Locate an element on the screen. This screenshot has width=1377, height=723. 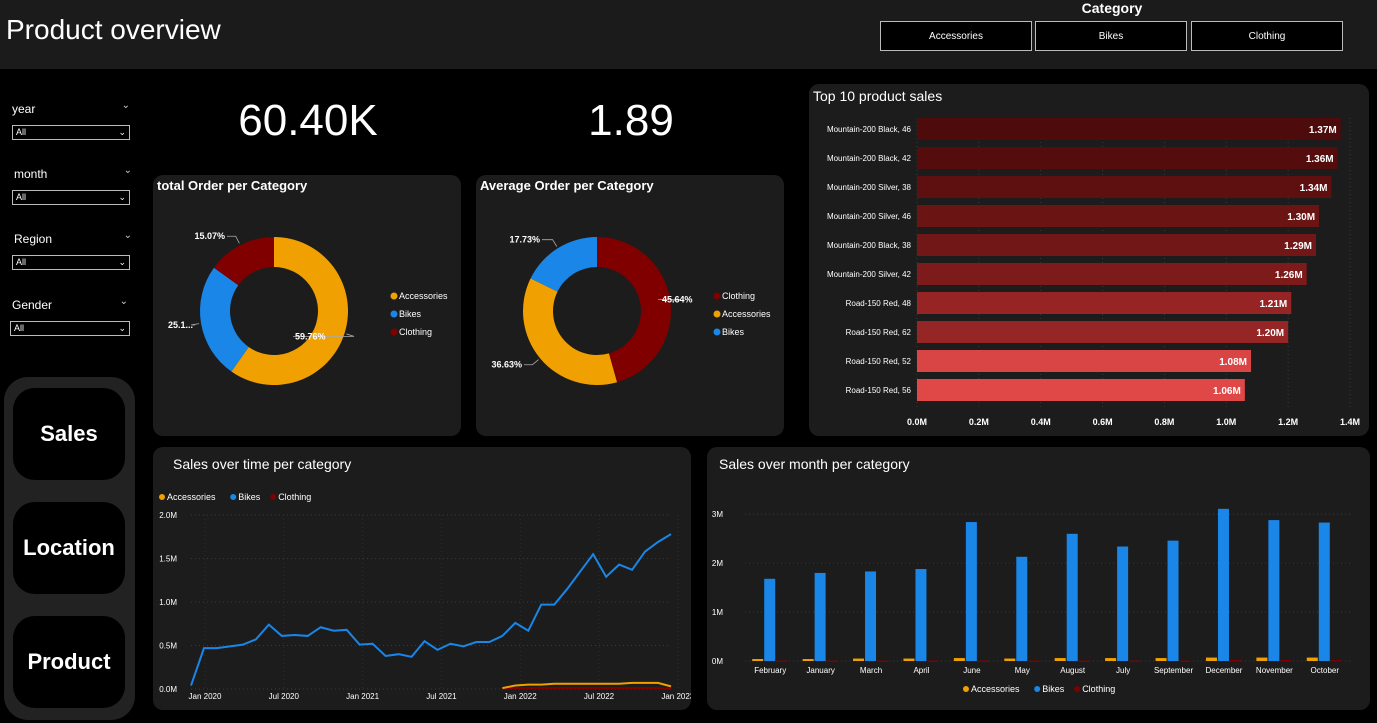
x-tick-label: 0.4M is located at coordinates (1041, 422).